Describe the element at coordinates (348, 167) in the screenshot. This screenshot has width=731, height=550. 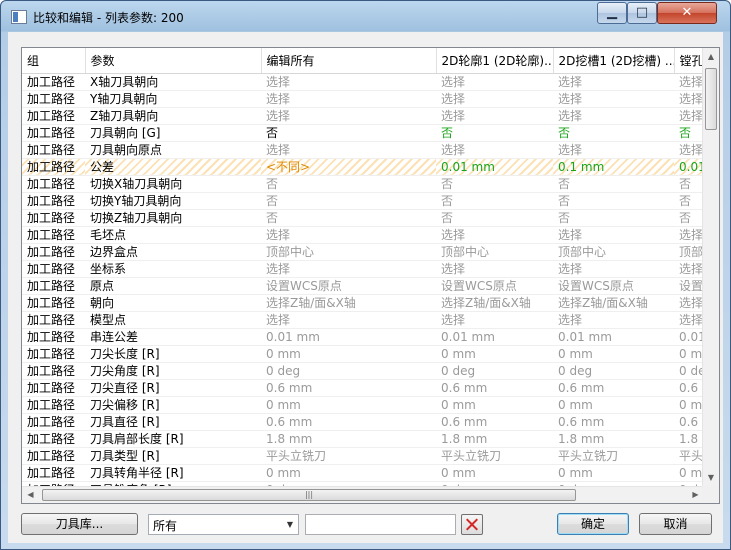
I see `edit-all-cell: <不同>` at that location.